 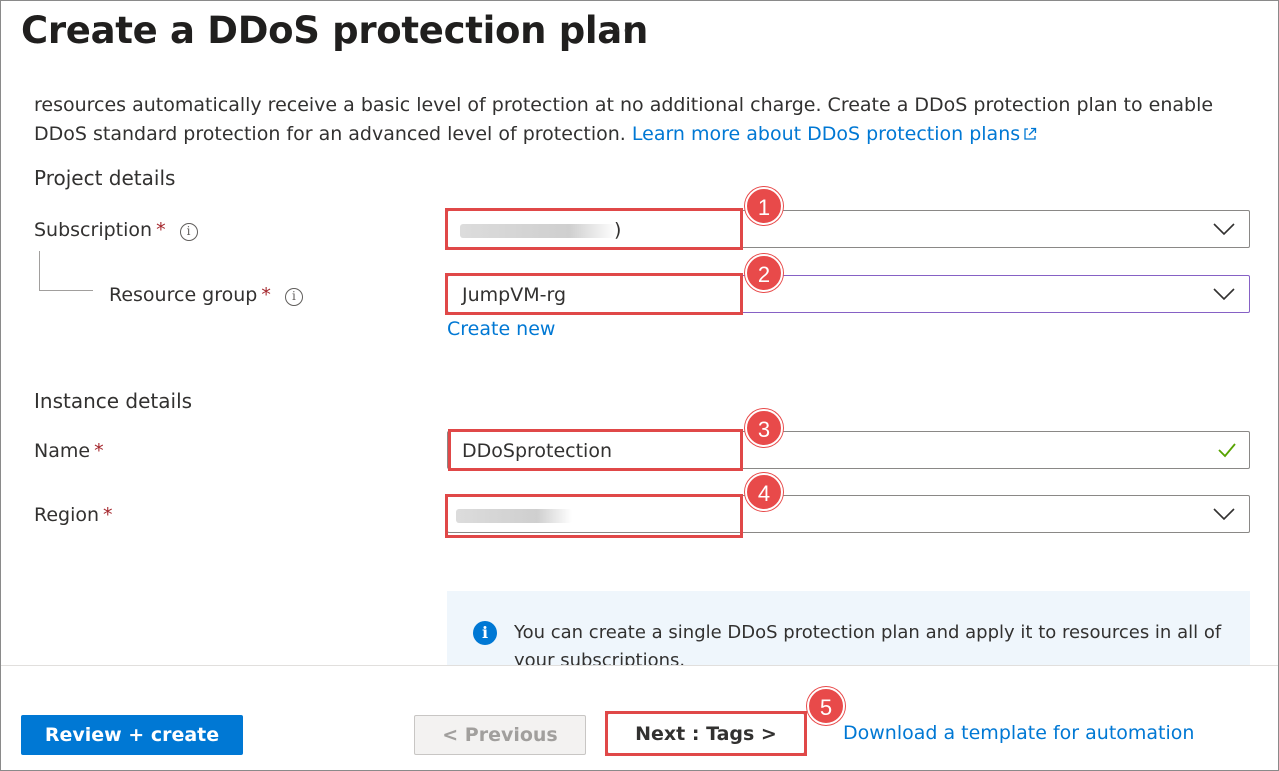 What do you see at coordinates (132, 735) in the screenshot?
I see `review-create-button: Review + create` at bounding box center [132, 735].